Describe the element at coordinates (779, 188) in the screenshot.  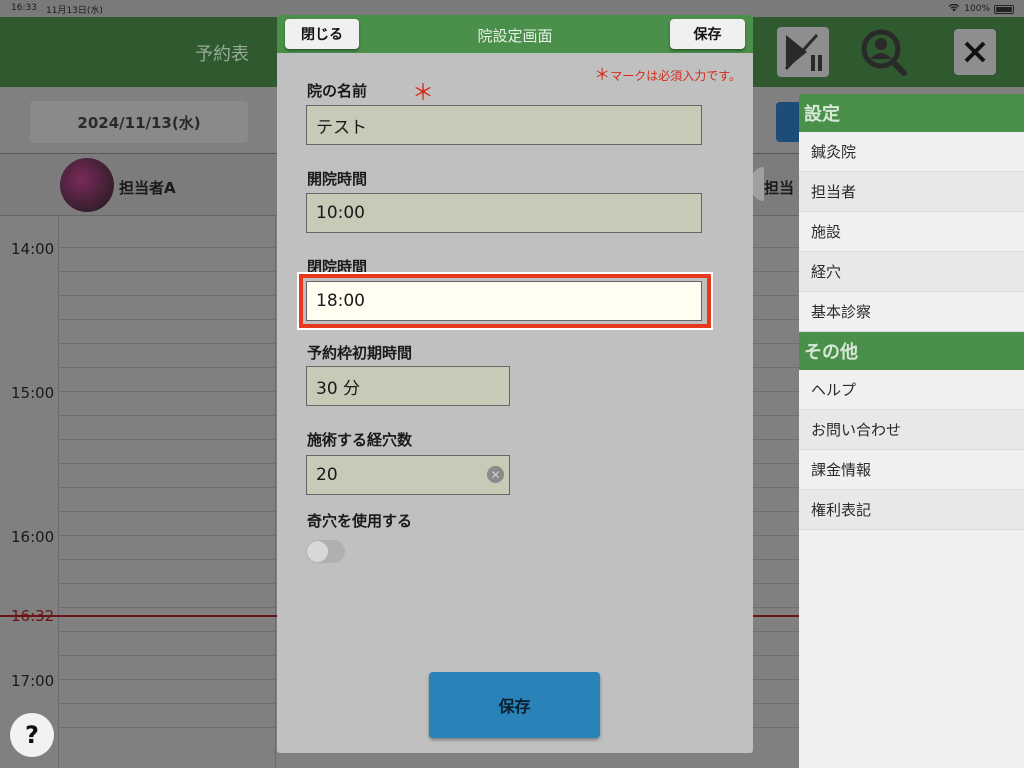
I see `staff-name: 担当` at that location.